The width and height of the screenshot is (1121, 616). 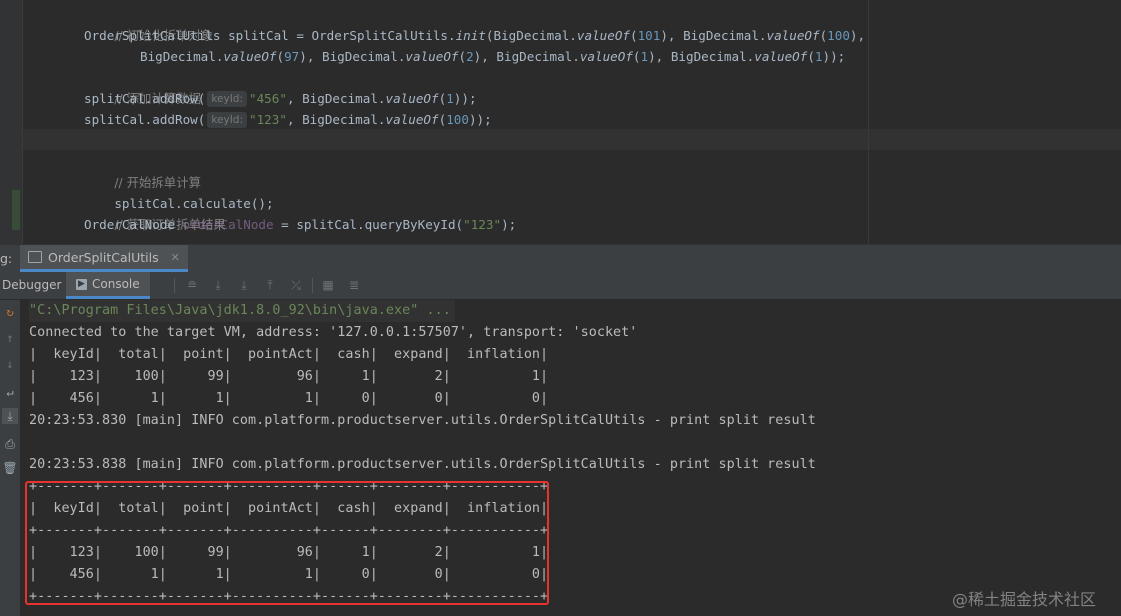 I want to click on code-text: );, so click(x=509, y=224).